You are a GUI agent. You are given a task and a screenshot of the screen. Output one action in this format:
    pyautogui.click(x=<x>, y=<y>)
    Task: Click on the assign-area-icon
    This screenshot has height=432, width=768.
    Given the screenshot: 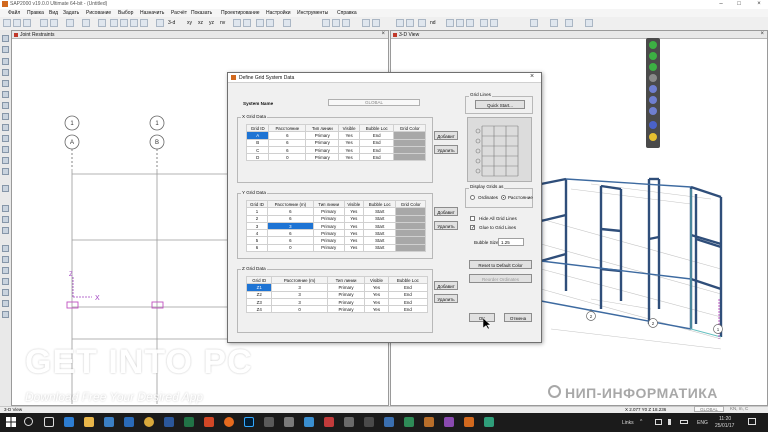 What is the action you would take?
    pyautogui.click(x=470, y=23)
    